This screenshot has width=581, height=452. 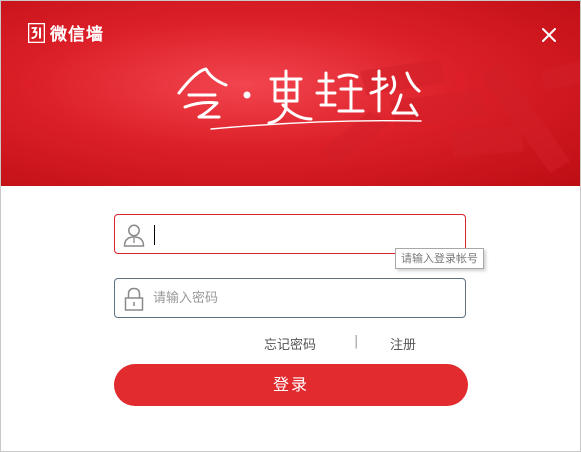 I want to click on register-link: 注册, so click(x=403, y=343).